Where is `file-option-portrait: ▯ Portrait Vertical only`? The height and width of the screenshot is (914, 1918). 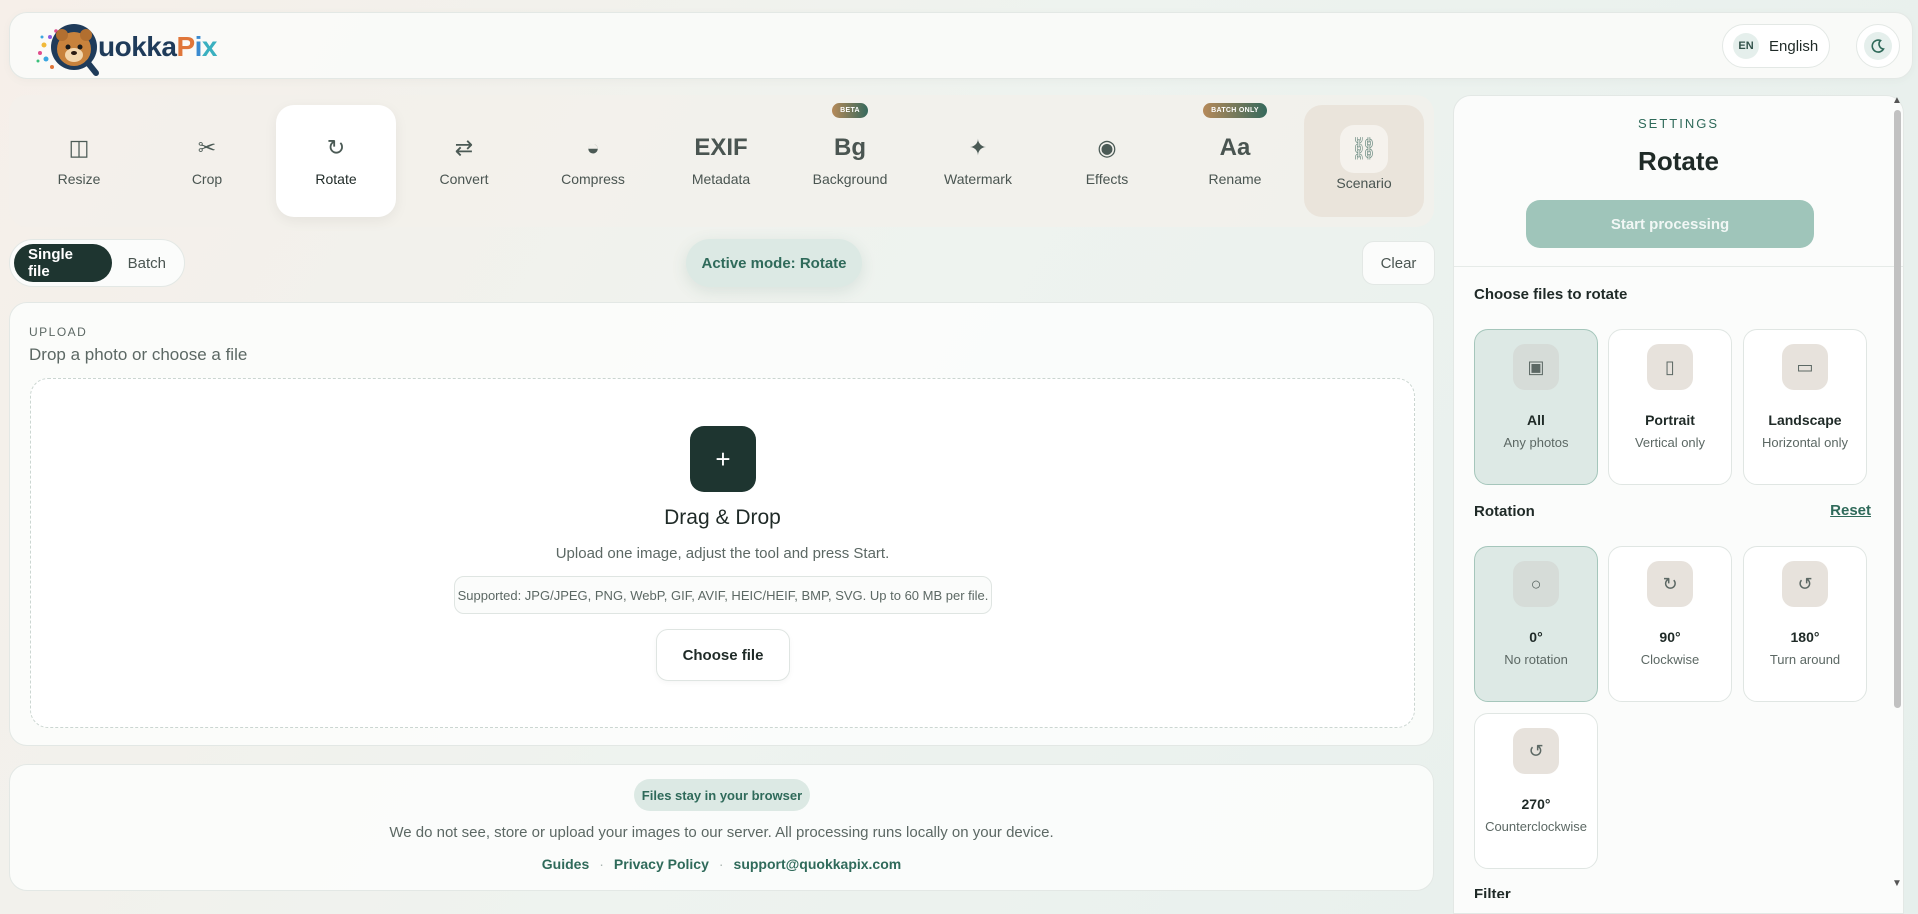
file-option-portrait: ▯ Portrait Vertical only is located at coordinates (1670, 407).